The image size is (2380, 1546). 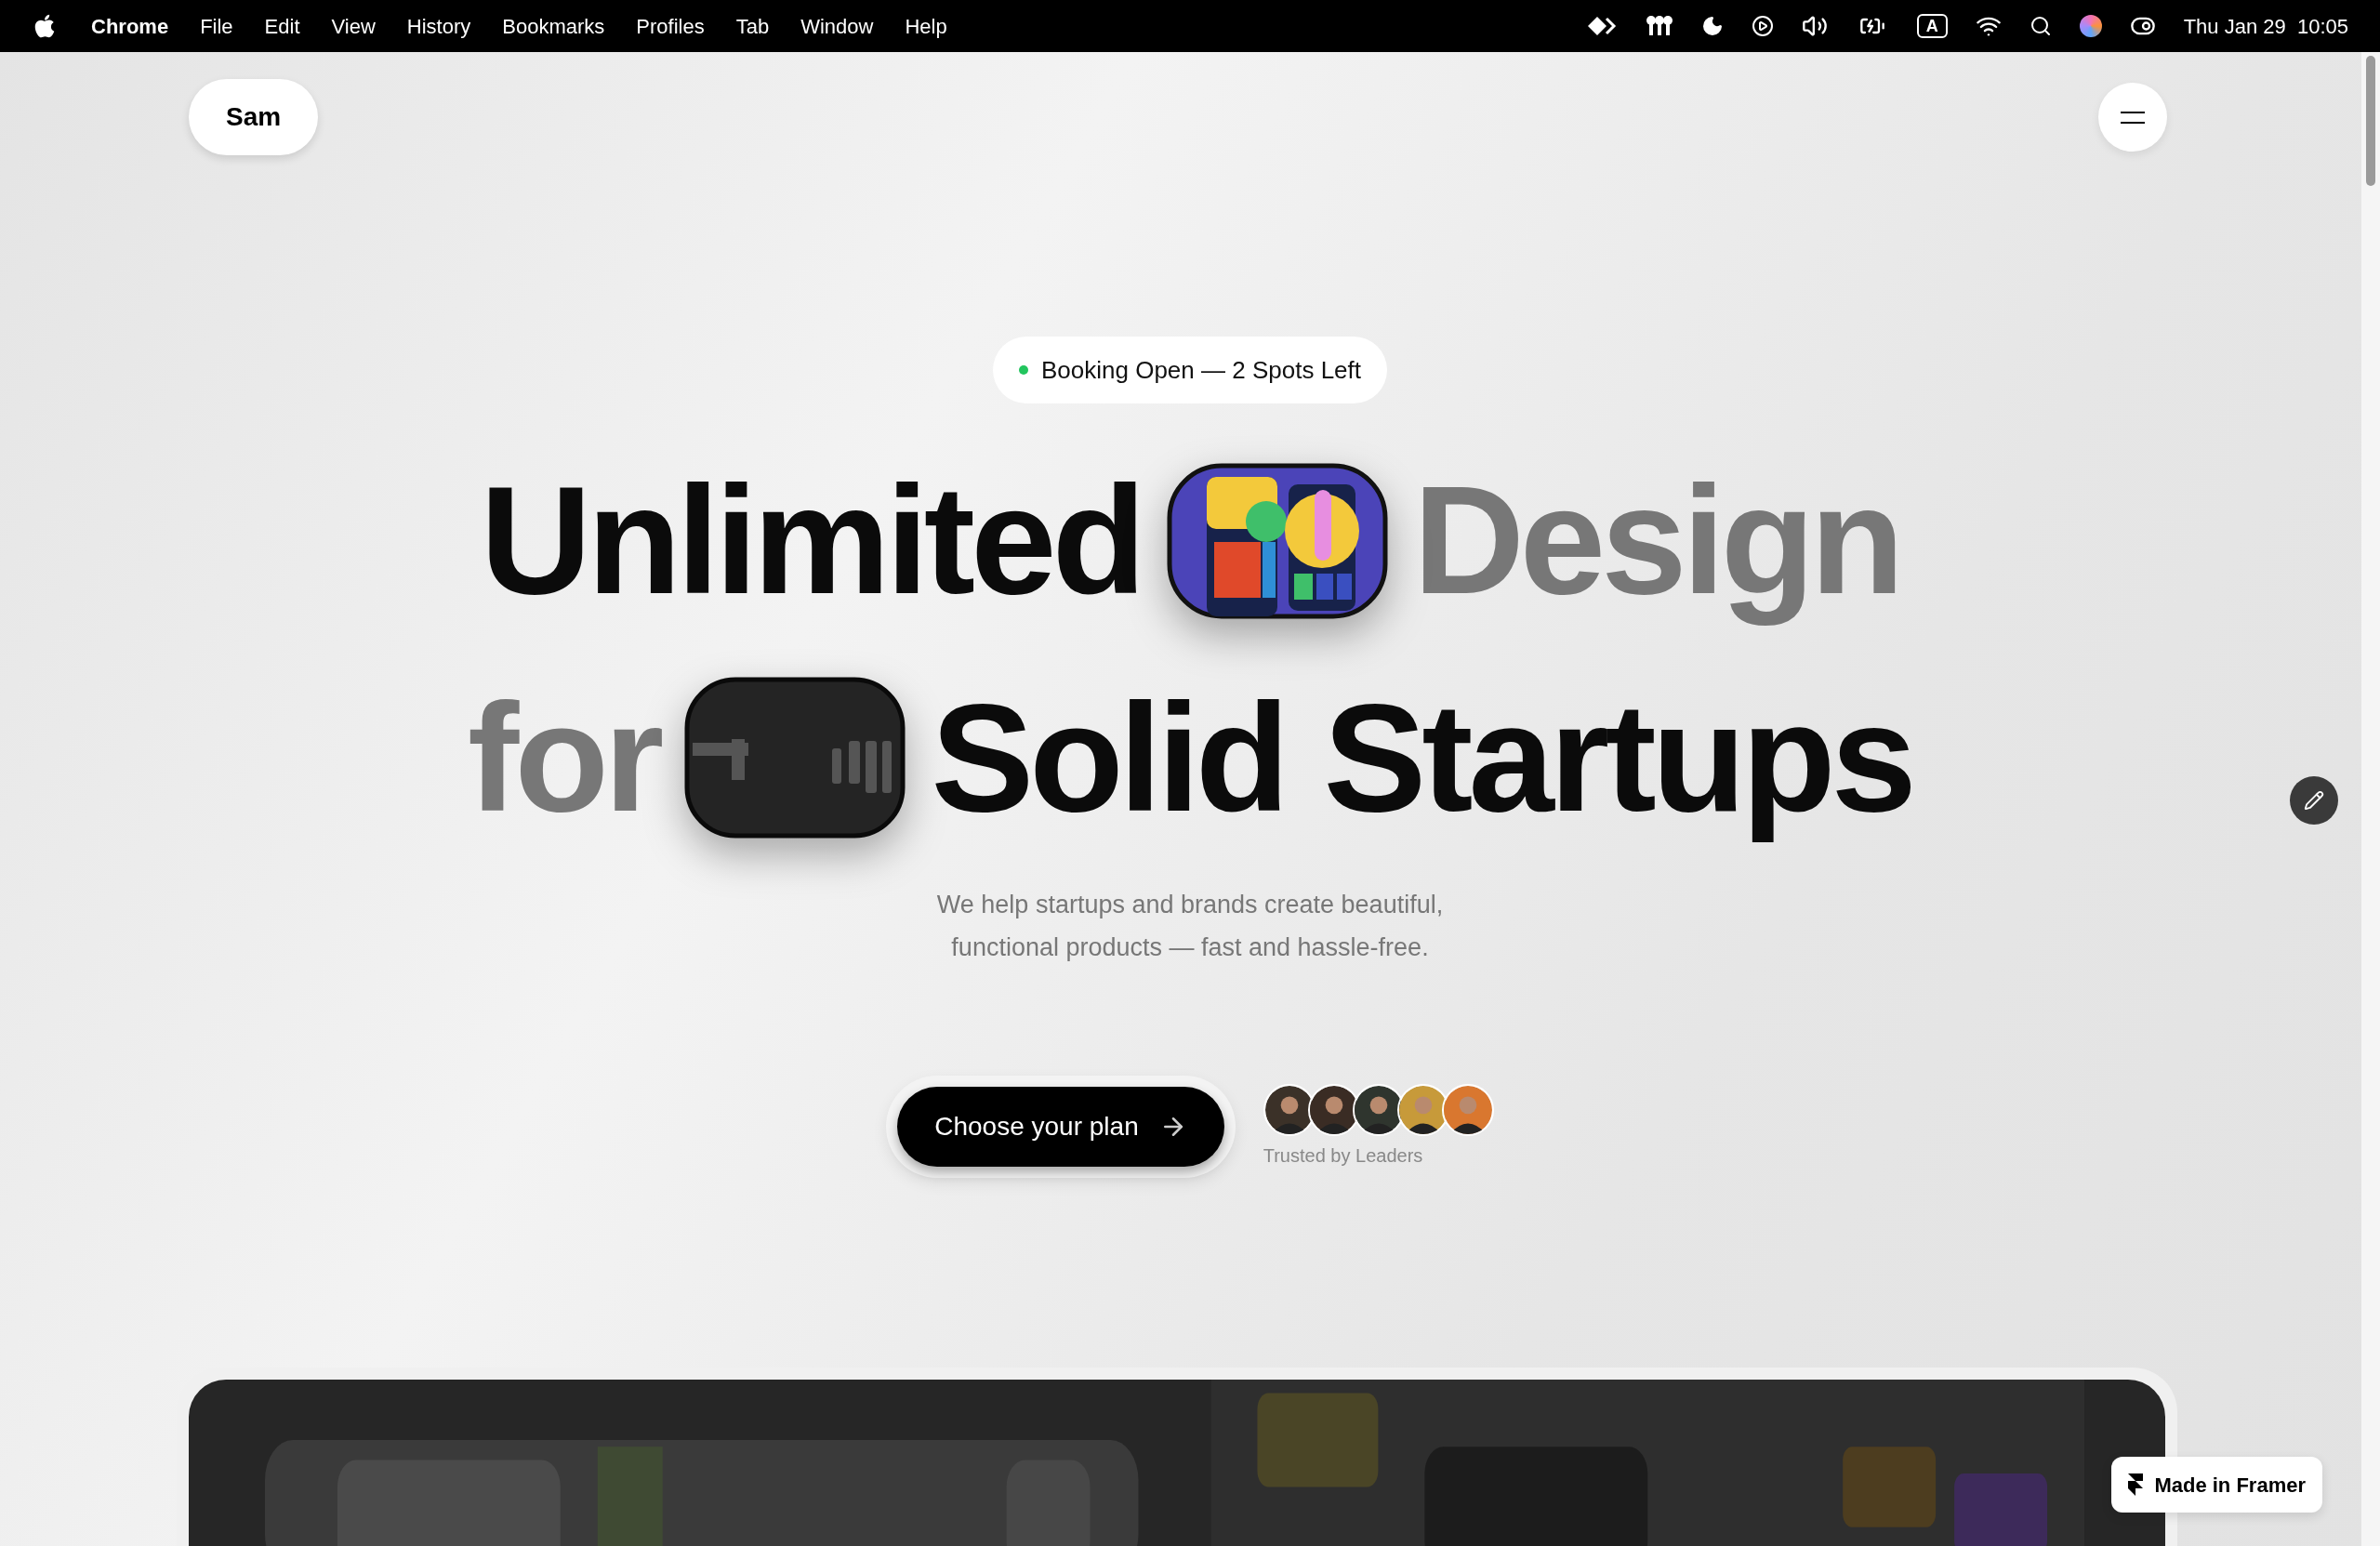 I want to click on made-in-framer-badge: Made in Framer, so click(x=2216, y=1485).